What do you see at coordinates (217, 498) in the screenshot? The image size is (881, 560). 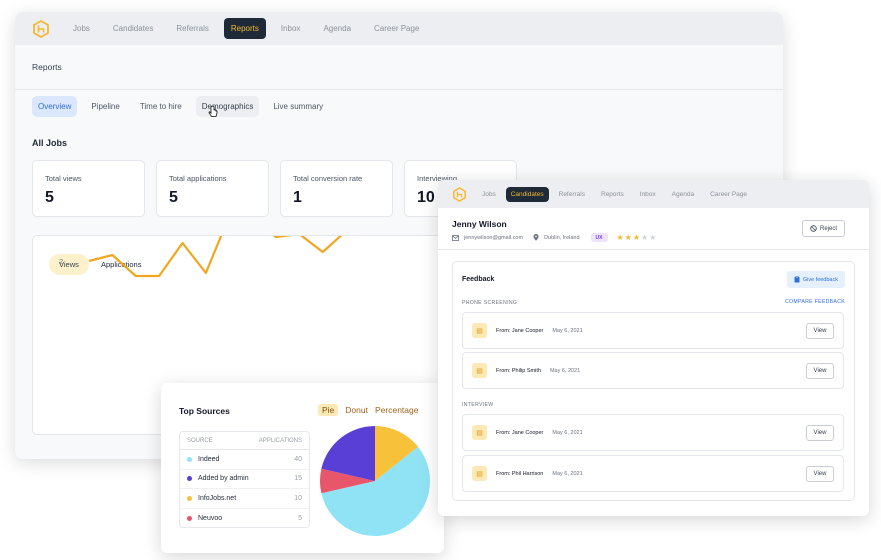 I see `source-name: InfoJobs.net` at bounding box center [217, 498].